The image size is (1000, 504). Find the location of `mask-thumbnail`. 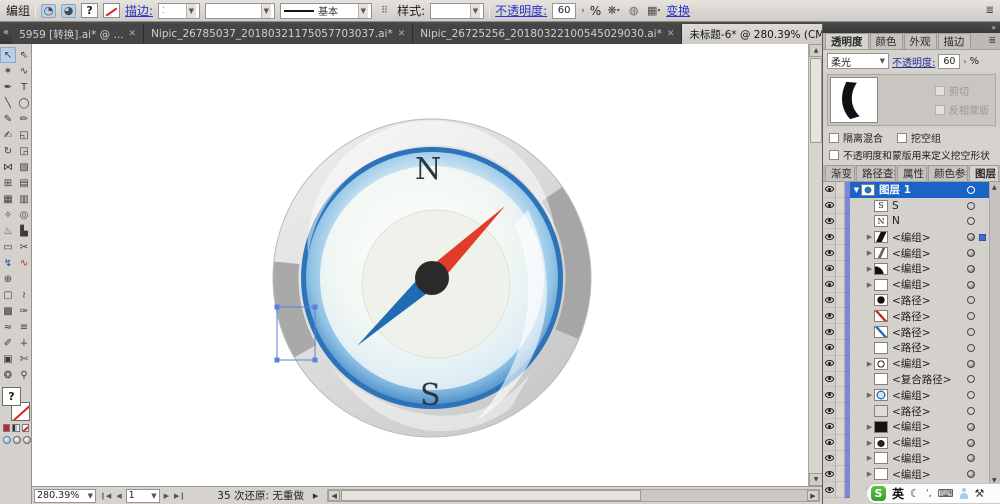

mask-thumbnail is located at coordinates (854, 100).